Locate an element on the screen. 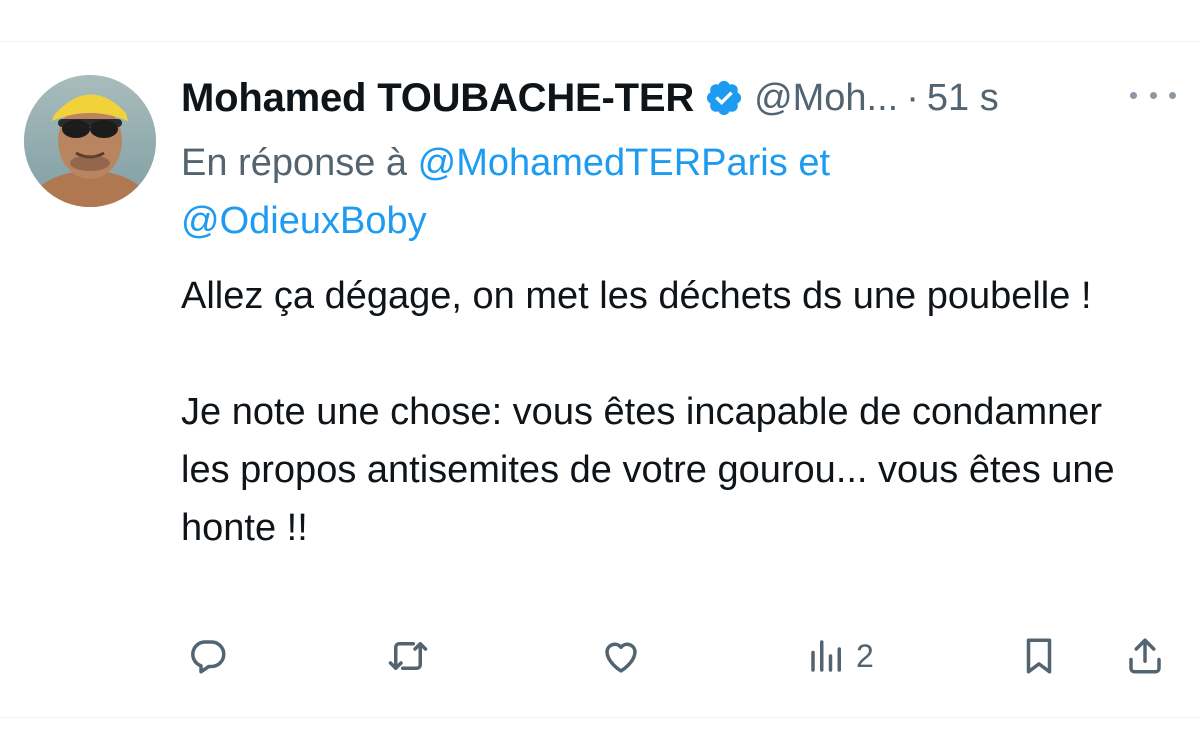 The width and height of the screenshot is (1200, 749). views-button: 2 is located at coordinates (840, 656).